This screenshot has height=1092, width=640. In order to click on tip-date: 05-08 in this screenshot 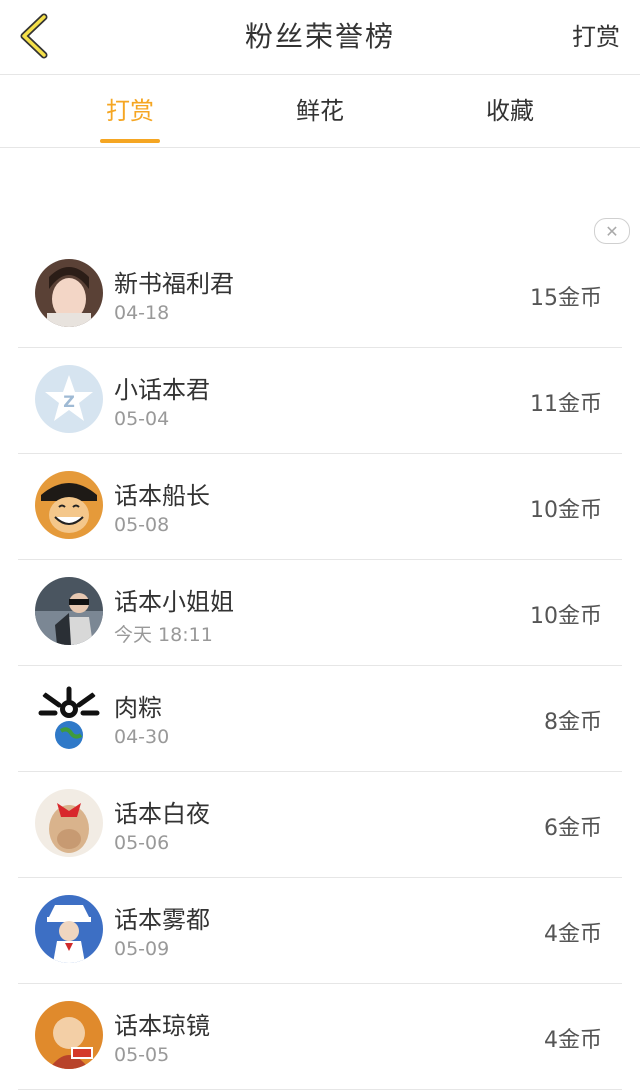, I will do `click(142, 525)`.